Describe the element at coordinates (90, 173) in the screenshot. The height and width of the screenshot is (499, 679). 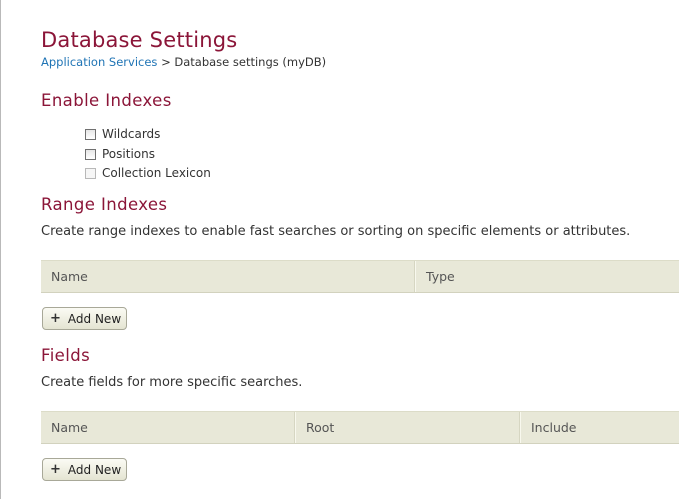
I see `collection-lexicon-checkbox` at that location.